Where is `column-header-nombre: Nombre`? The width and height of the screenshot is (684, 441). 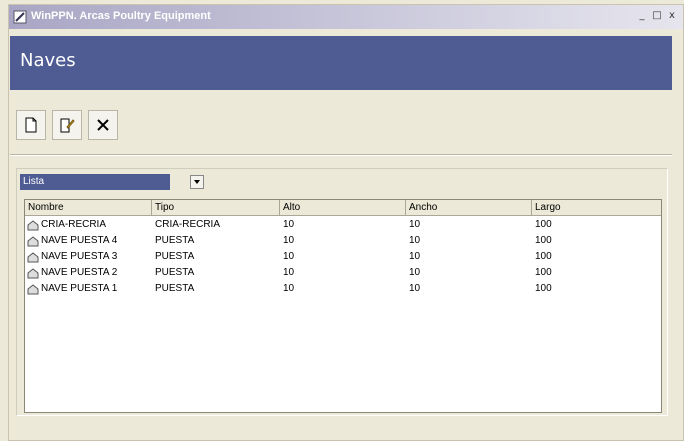
column-header-nombre: Nombre is located at coordinates (88, 207).